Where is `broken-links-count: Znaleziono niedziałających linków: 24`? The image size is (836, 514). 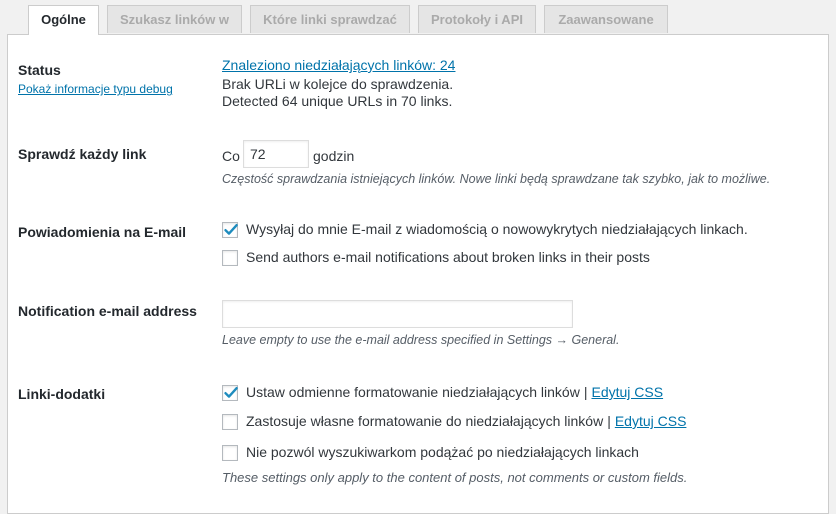 broken-links-count: Znaleziono niedziałających linków: 24 is located at coordinates (338, 65).